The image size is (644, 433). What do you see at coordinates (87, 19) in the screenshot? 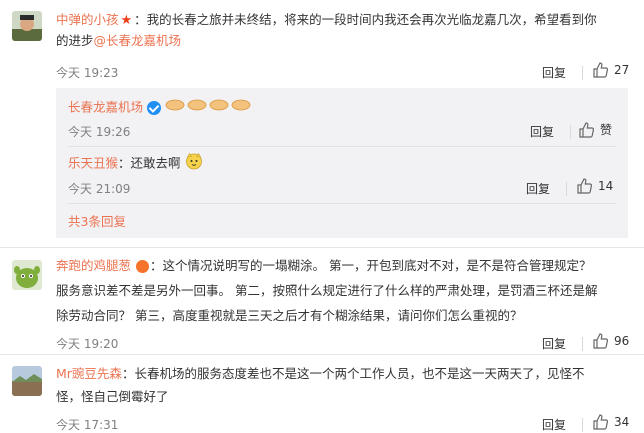
I see `comment-username: 中弹的小孩` at bounding box center [87, 19].